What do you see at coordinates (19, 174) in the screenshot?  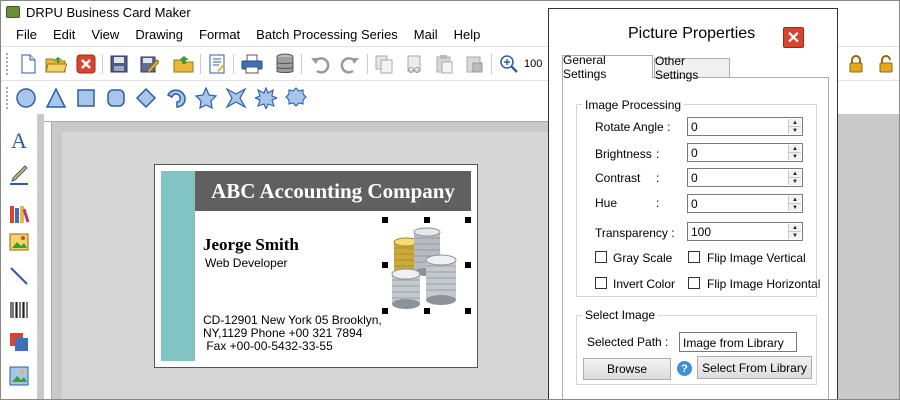 I see `pencil-tool-icon` at bounding box center [19, 174].